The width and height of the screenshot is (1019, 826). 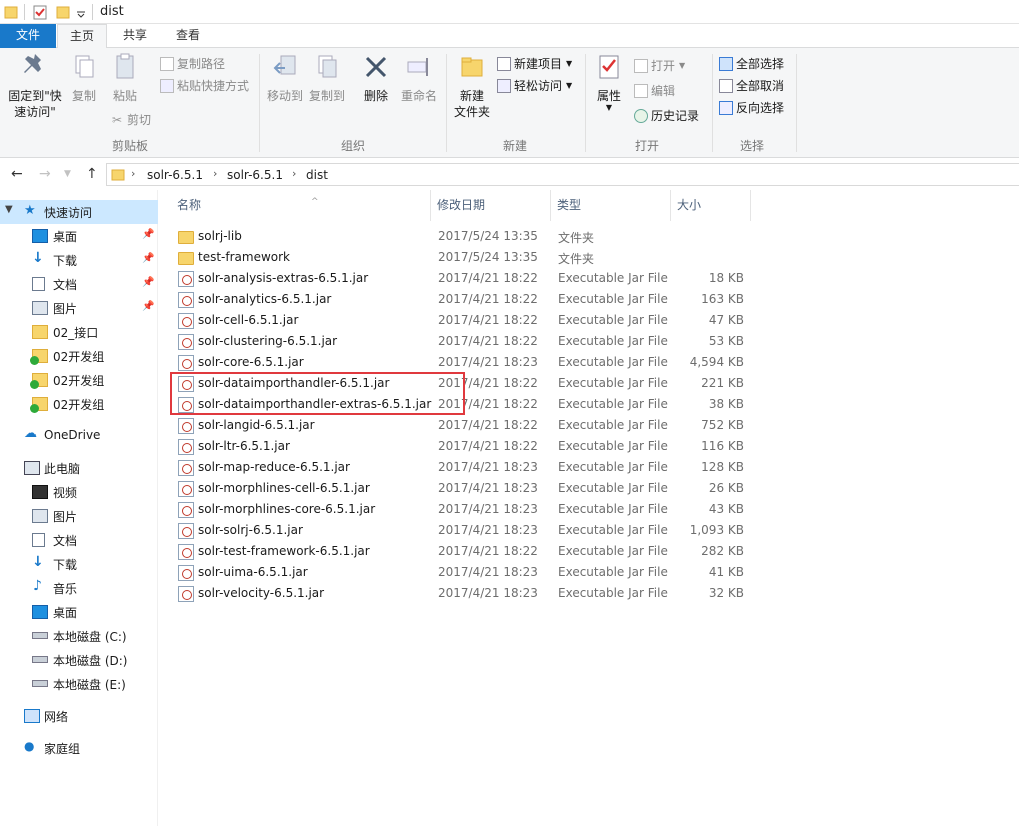 What do you see at coordinates (659, 66) in the screenshot?
I see `open-button: 打开 ▼` at bounding box center [659, 66].